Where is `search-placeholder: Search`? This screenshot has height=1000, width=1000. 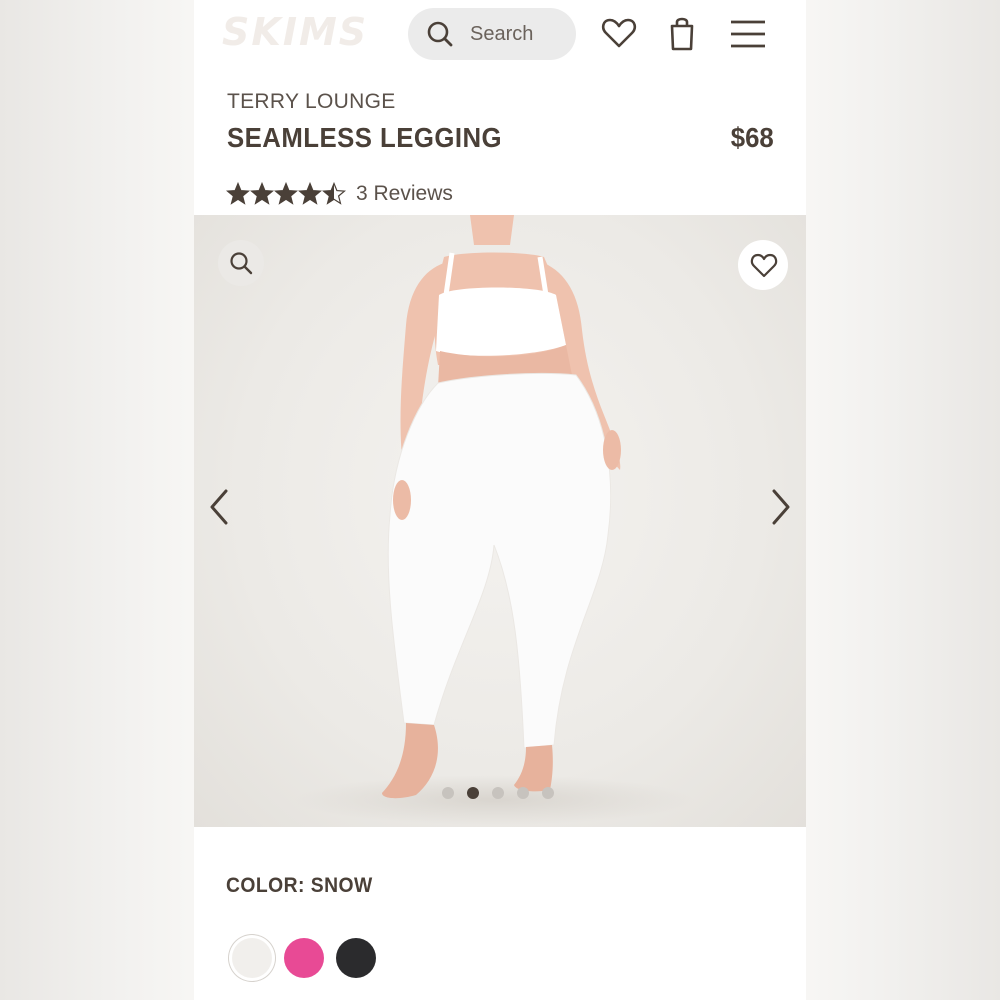
search-placeholder: Search is located at coordinates (502, 34).